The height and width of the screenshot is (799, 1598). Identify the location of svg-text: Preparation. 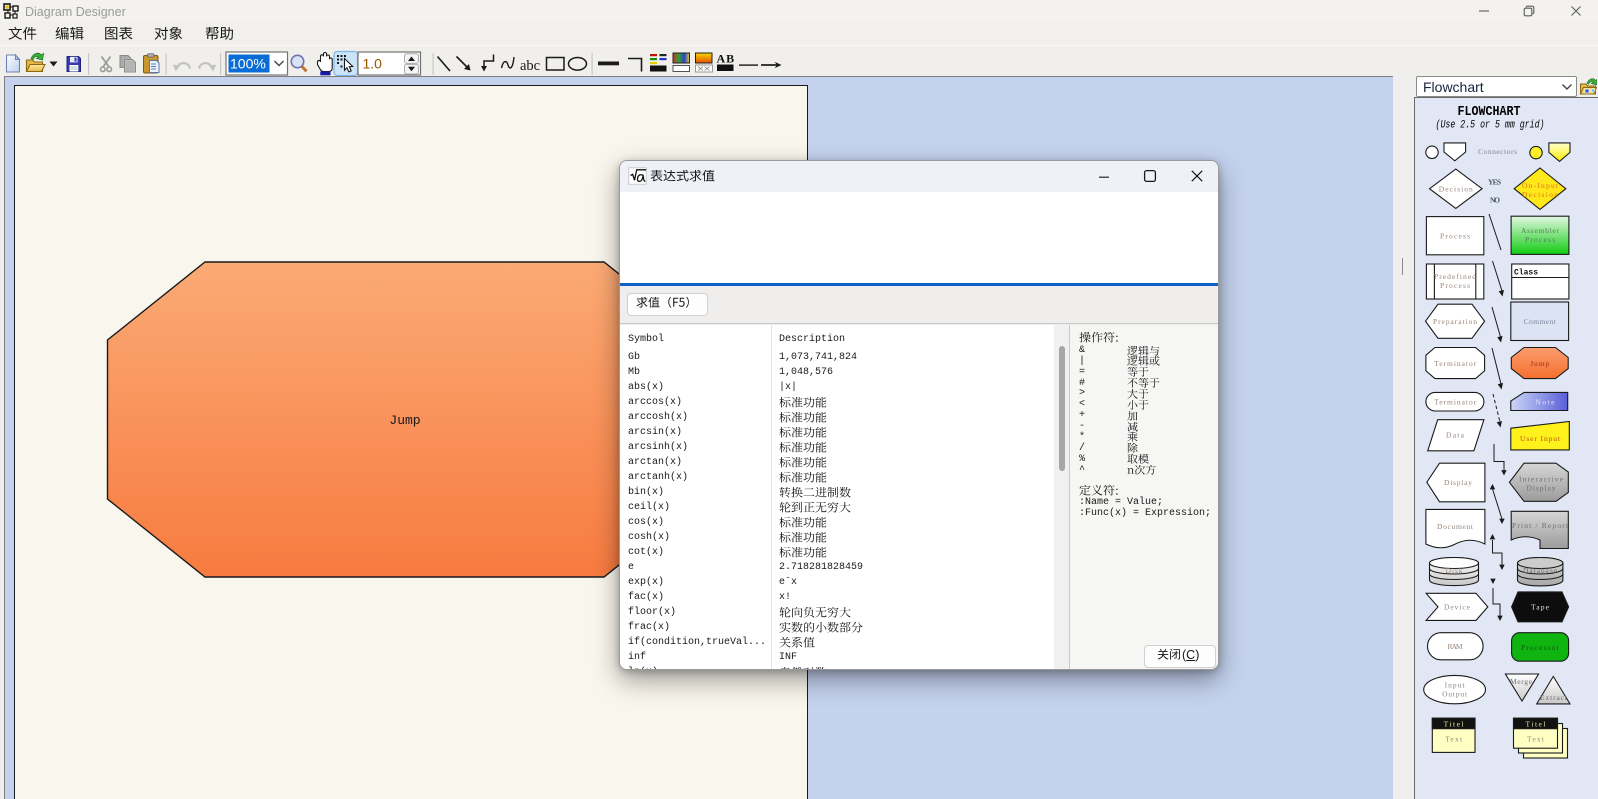
(1455, 321).